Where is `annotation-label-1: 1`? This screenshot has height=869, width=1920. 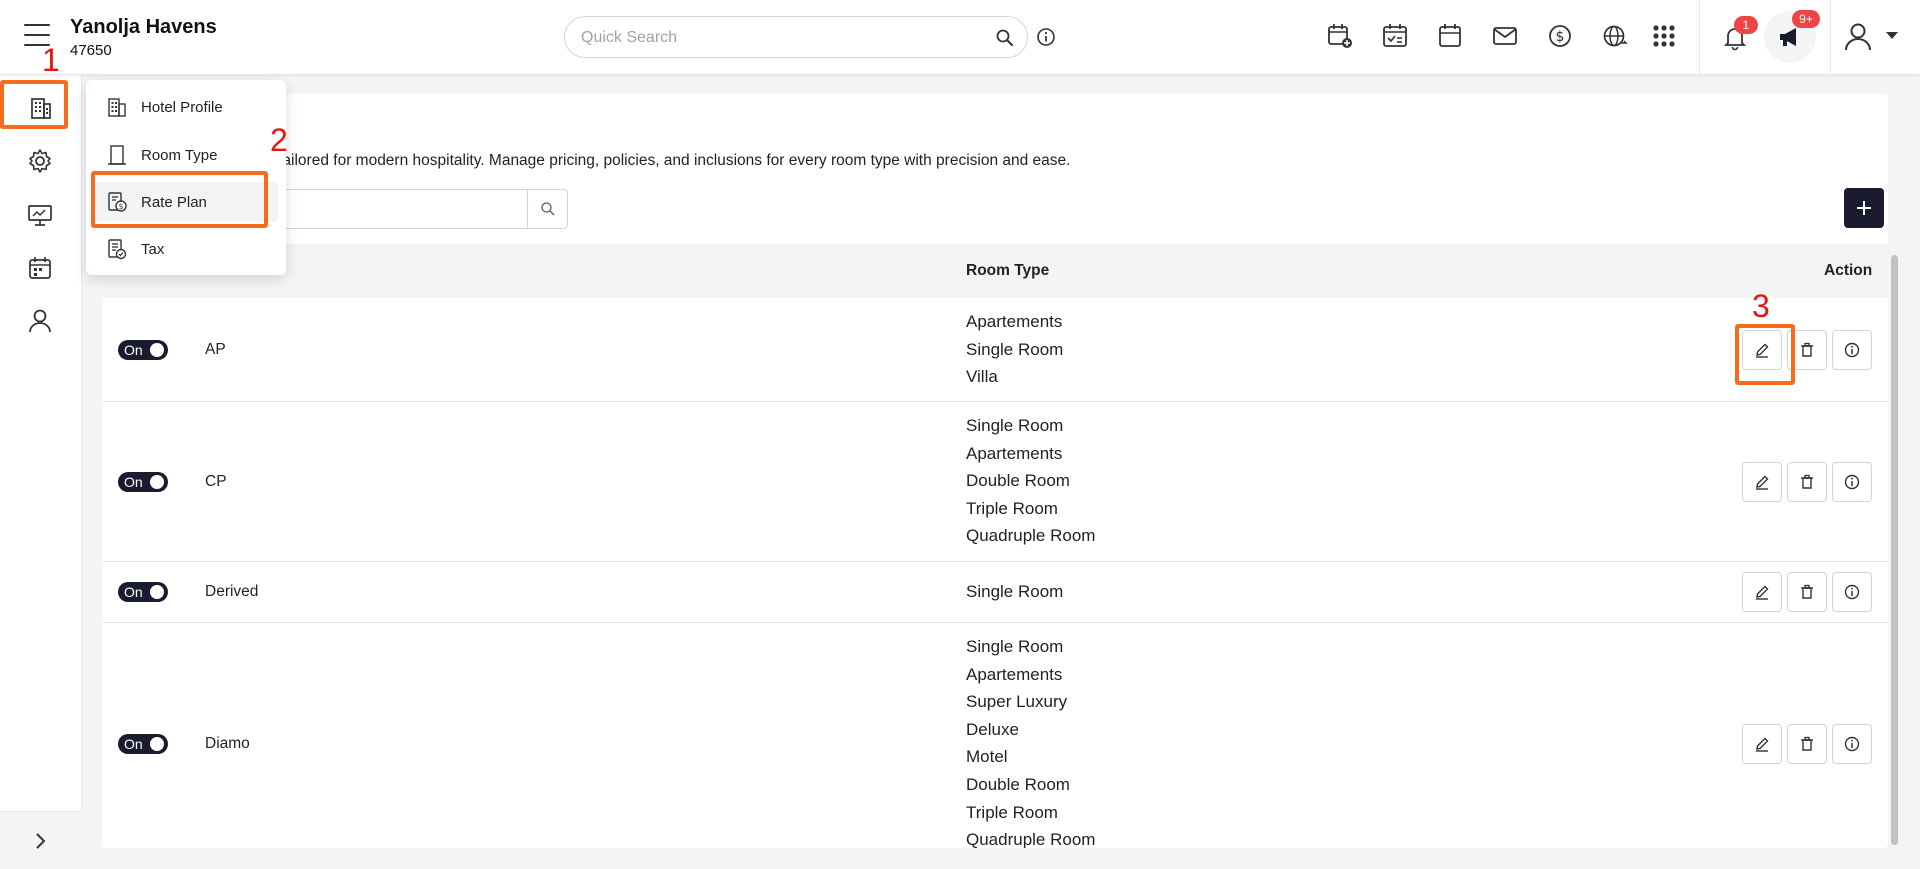
annotation-label-1: 1 is located at coordinates (51, 60).